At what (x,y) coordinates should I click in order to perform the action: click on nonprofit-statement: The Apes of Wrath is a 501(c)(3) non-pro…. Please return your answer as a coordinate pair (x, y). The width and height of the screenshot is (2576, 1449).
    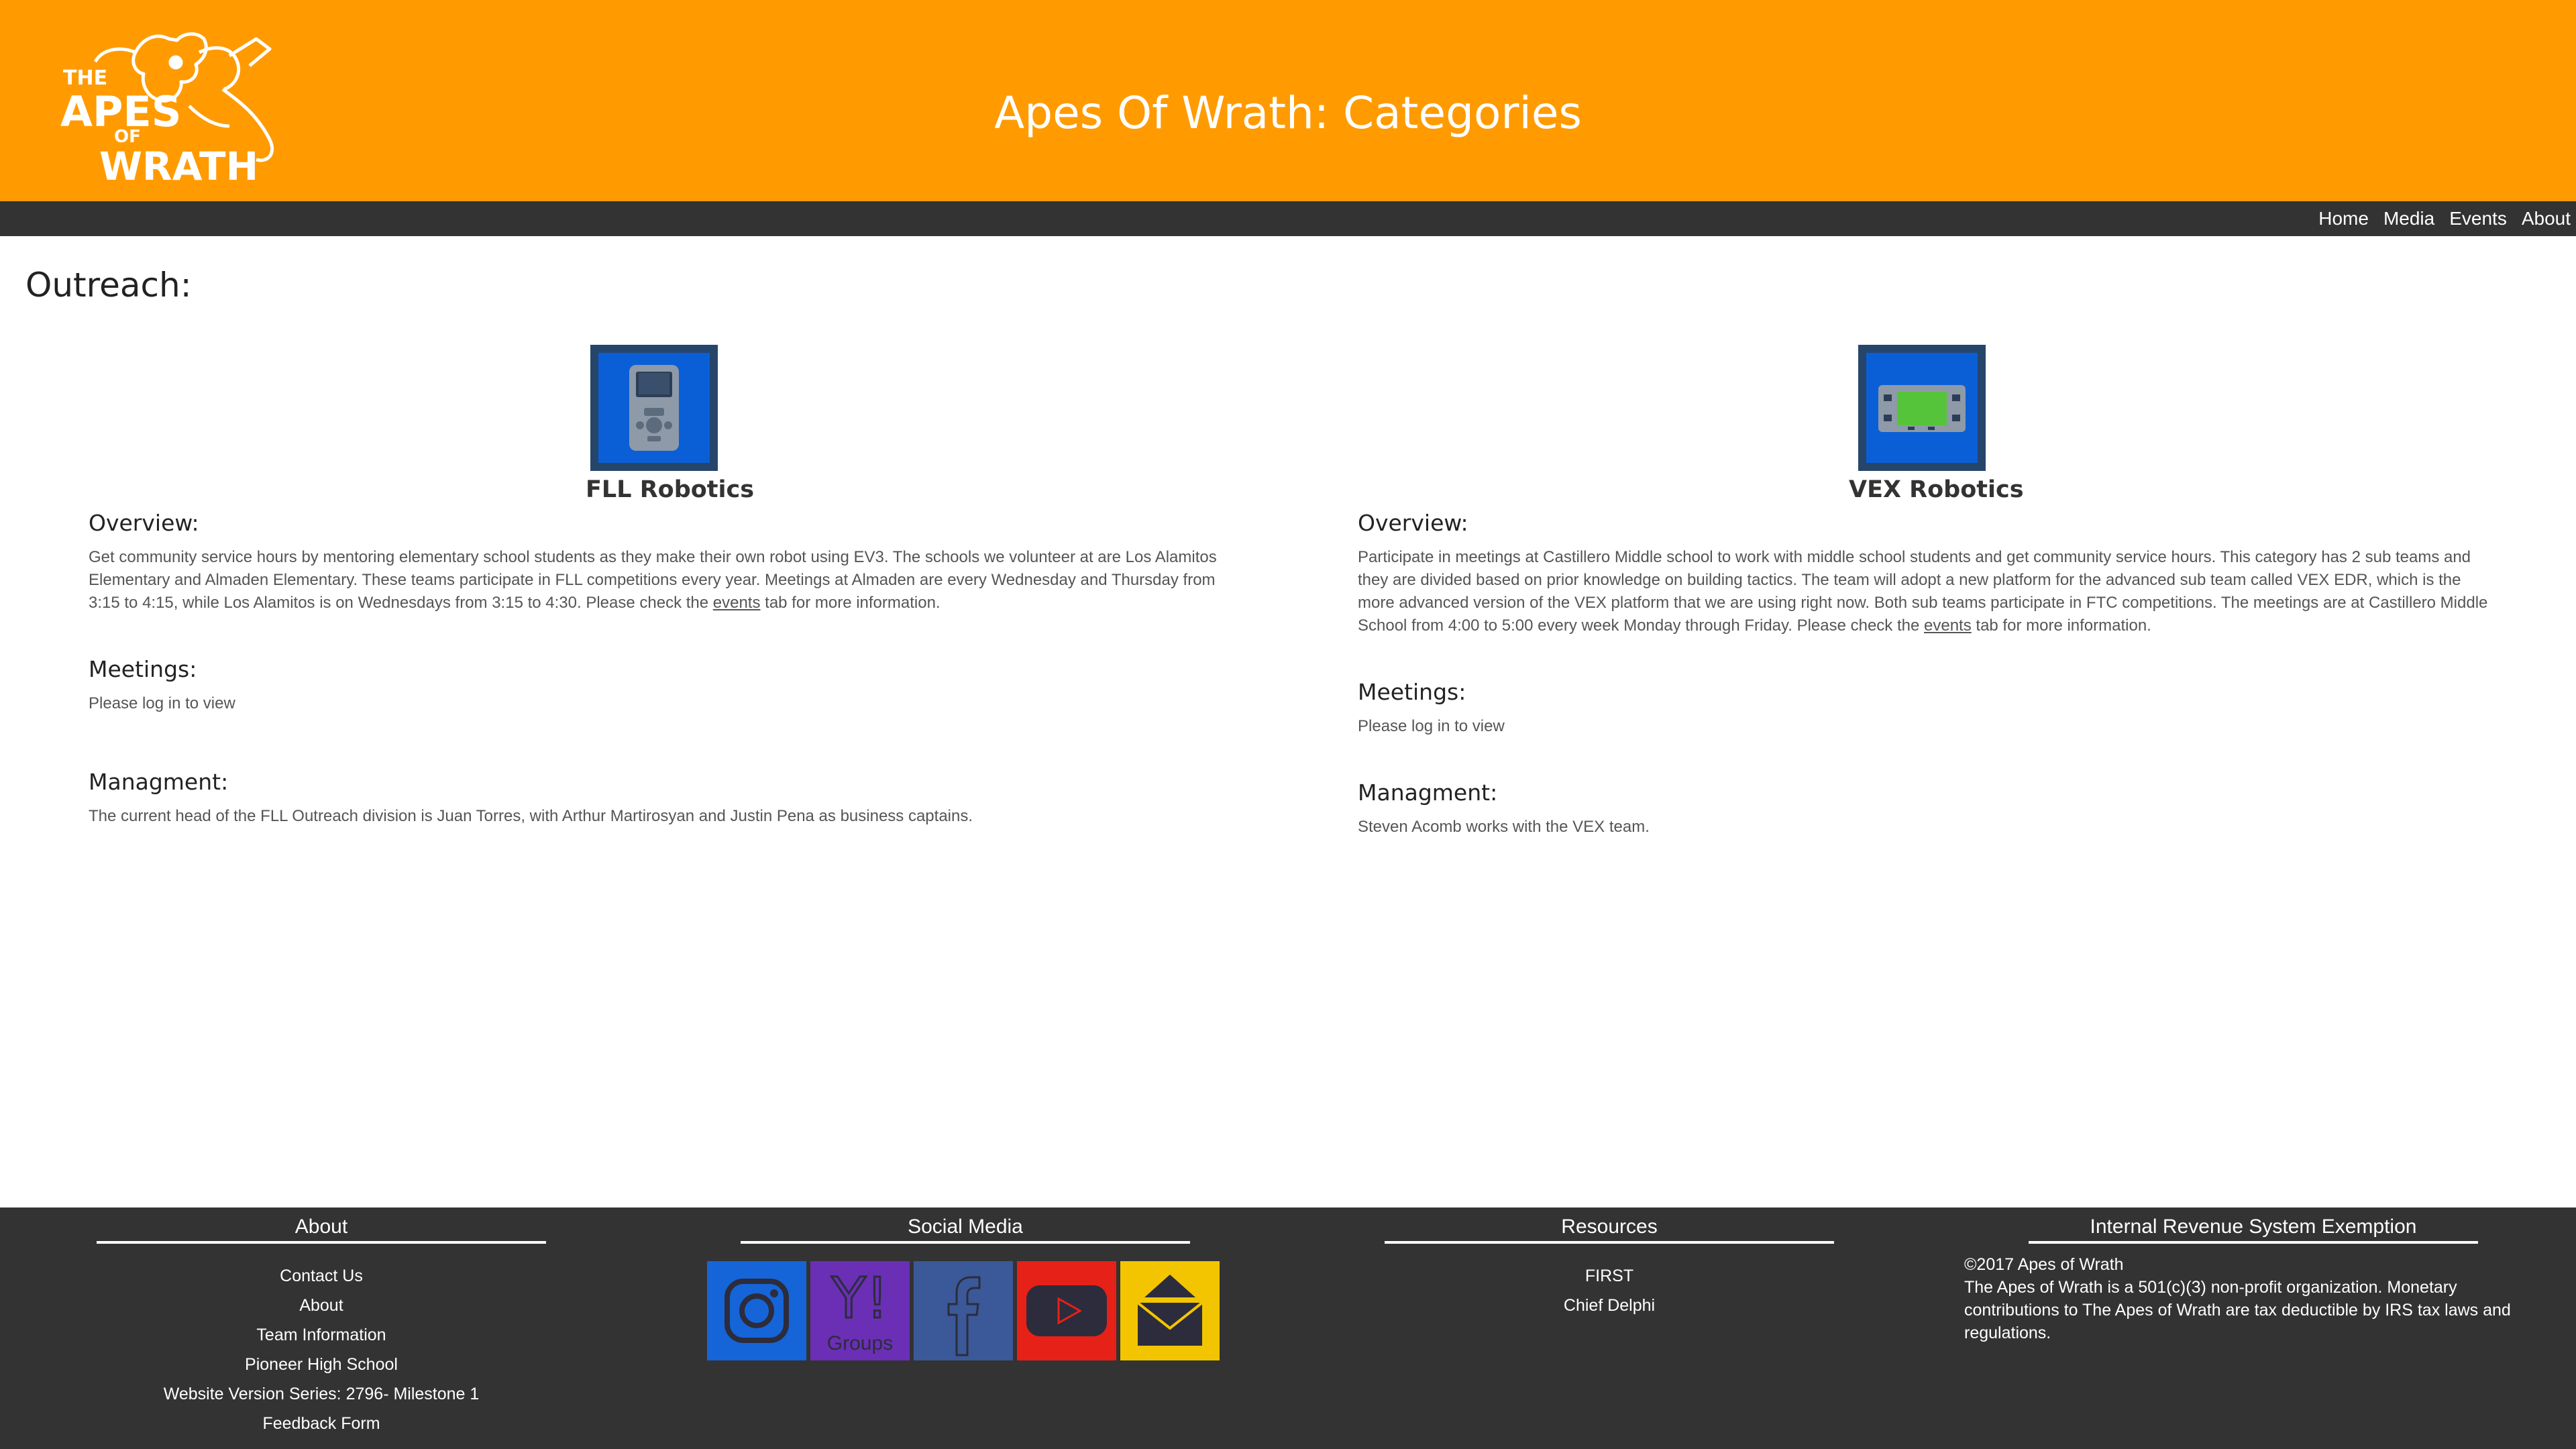
    Looking at the image, I should click on (2237, 1310).